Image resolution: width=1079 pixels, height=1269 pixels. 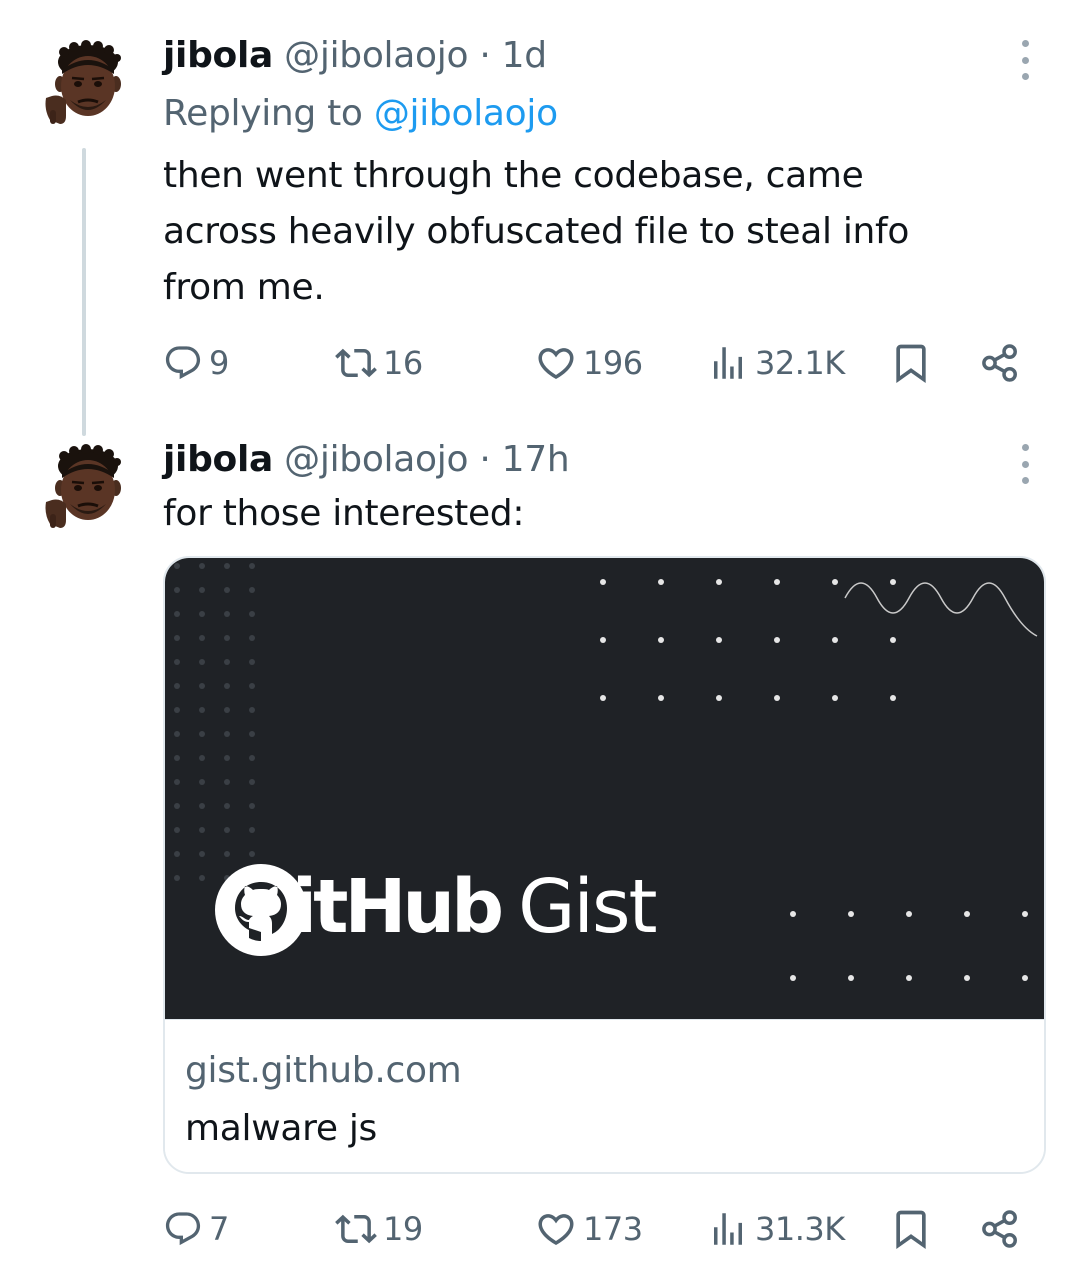 I want to click on replying-label: Replying to, so click(x=263, y=113).